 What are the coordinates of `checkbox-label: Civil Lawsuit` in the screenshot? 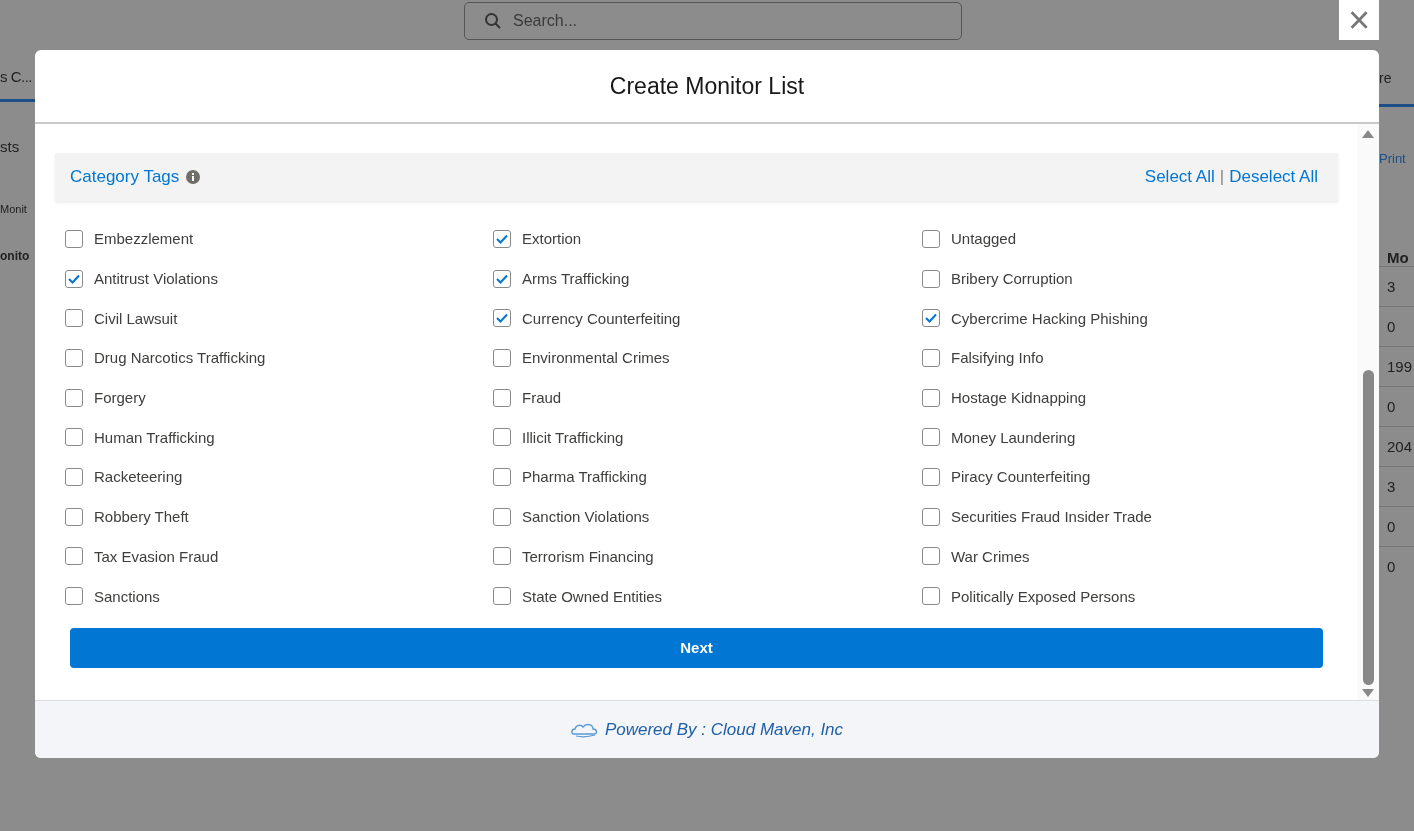 It's located at (136, 318).